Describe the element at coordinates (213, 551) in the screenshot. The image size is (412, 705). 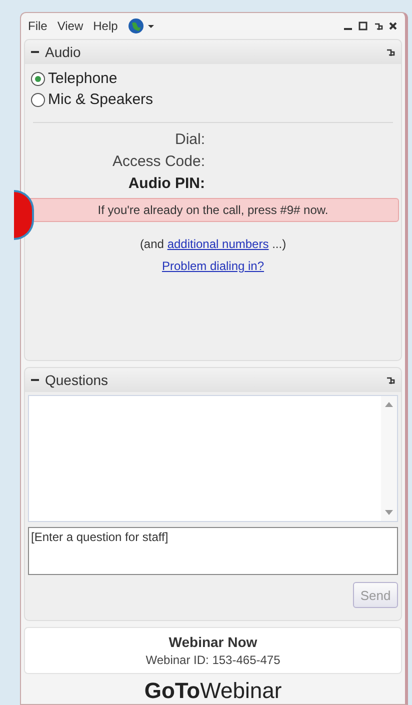
I see `question-input: [Enter a question for staff]` at that location.